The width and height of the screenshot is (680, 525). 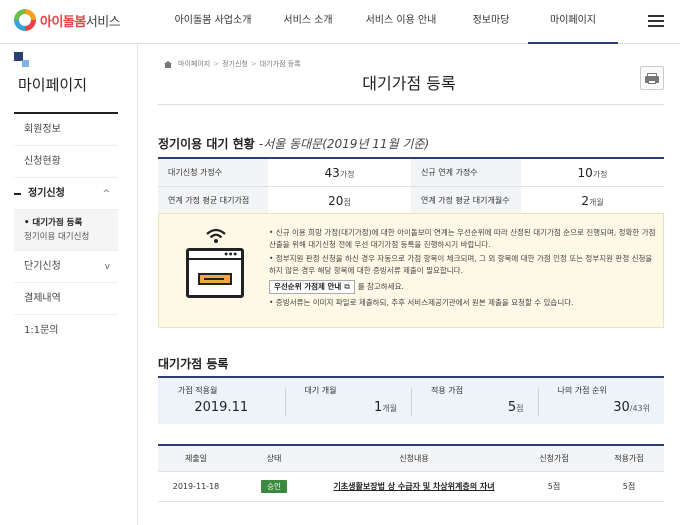 What do you see at coordinates (592, 173) in the screenshot?
I see `stat-value: 10가정` at bounding box center [592, 173].